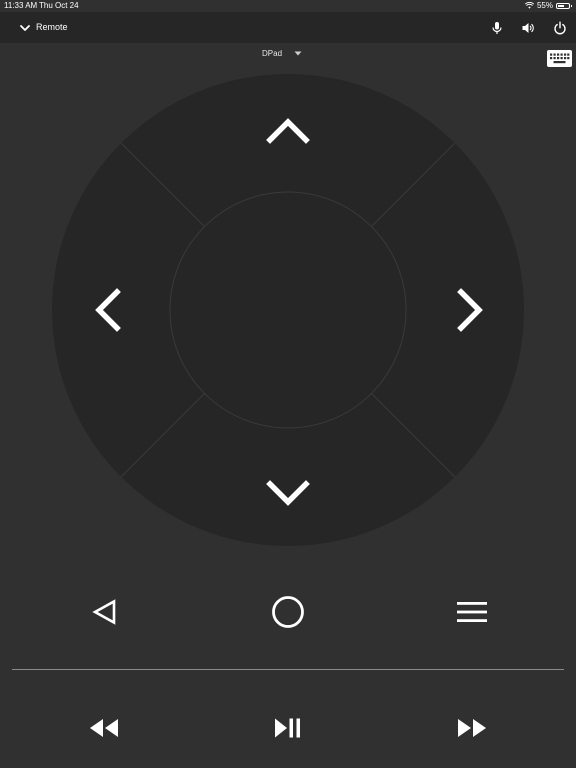 Image resolution: width=576 pixels, height=768 pixels. I want to click on dpad-center-select, so click(288, 310).